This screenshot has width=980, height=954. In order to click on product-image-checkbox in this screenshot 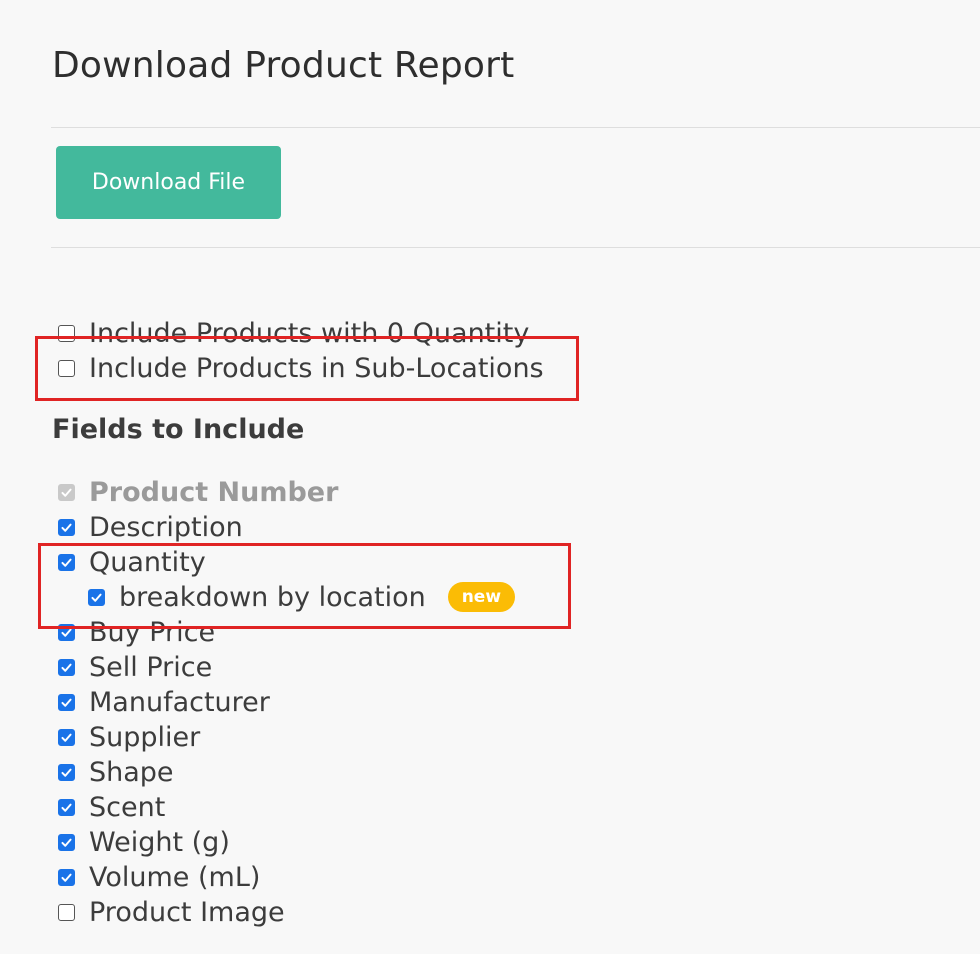, I will do `click(66, 912)`.